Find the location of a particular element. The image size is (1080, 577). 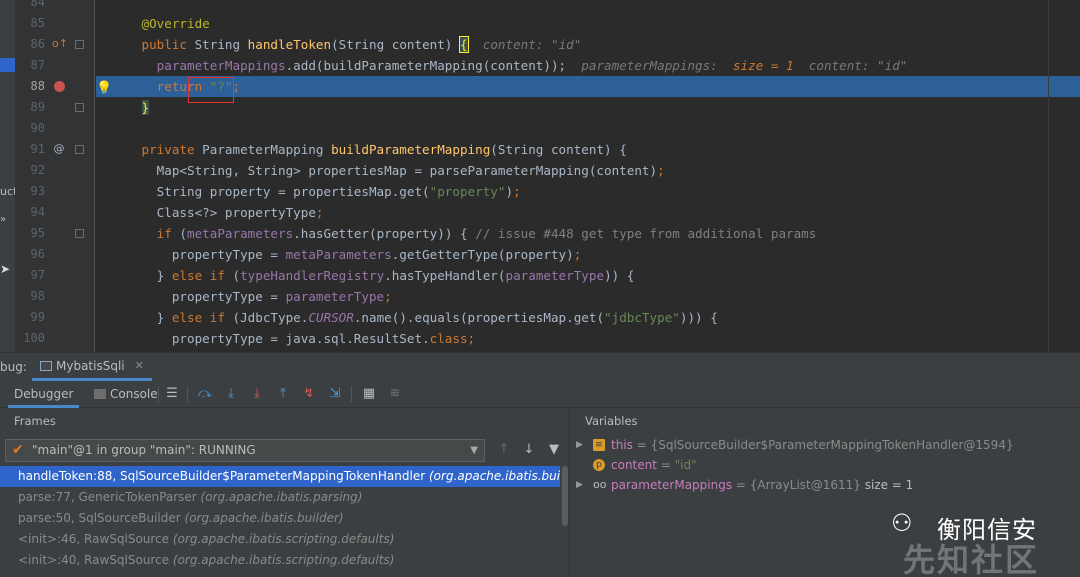

code-line: propertyType = parameterType; is located at coordinates (281, 296).